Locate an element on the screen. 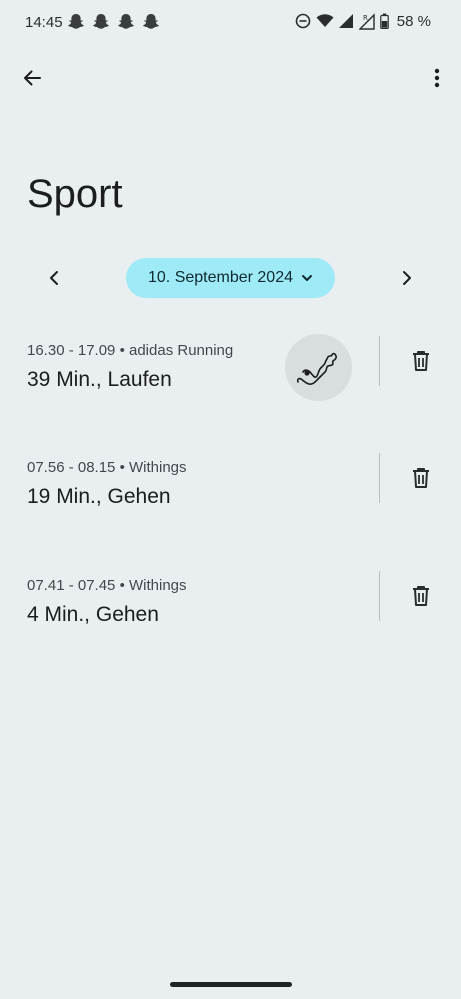 The height and width of the screenshot is (999, 461). route-map-thumbnail is located at coordinates (318, 367).